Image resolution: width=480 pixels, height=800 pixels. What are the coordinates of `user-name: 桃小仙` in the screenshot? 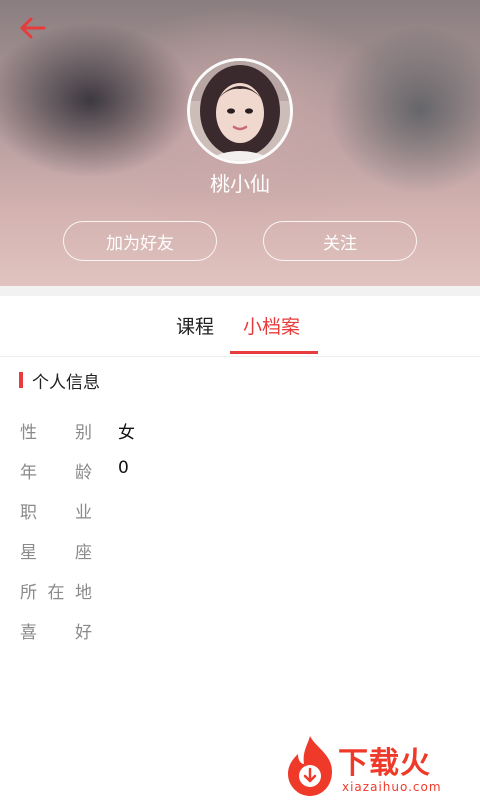 It's located at (240, 184).